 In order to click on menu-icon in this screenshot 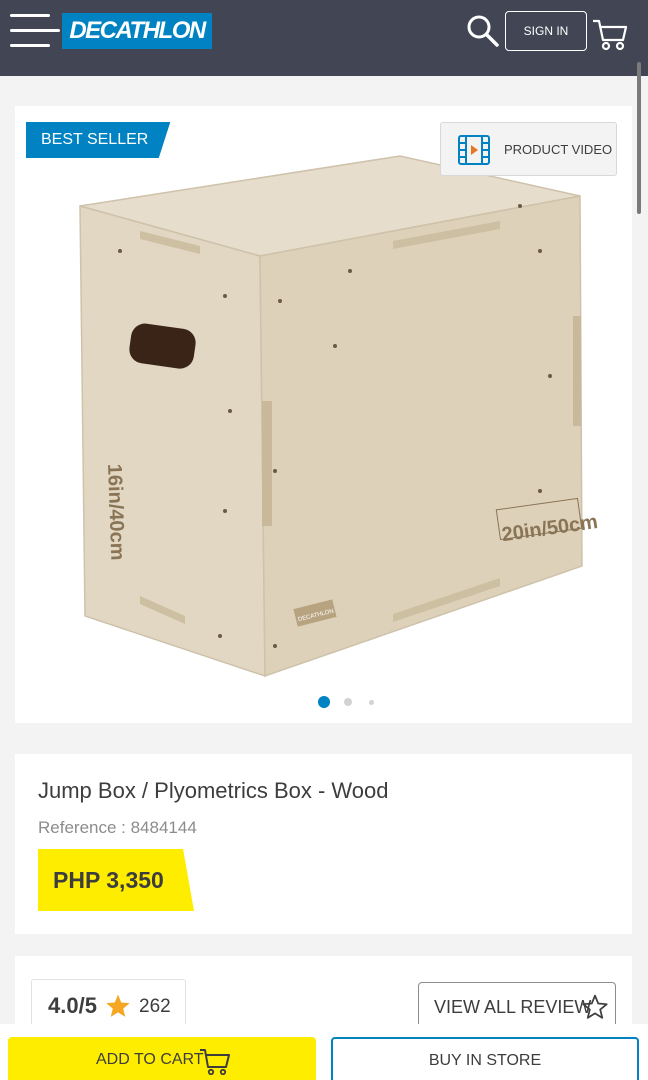, I will do `click(35, 31)`.